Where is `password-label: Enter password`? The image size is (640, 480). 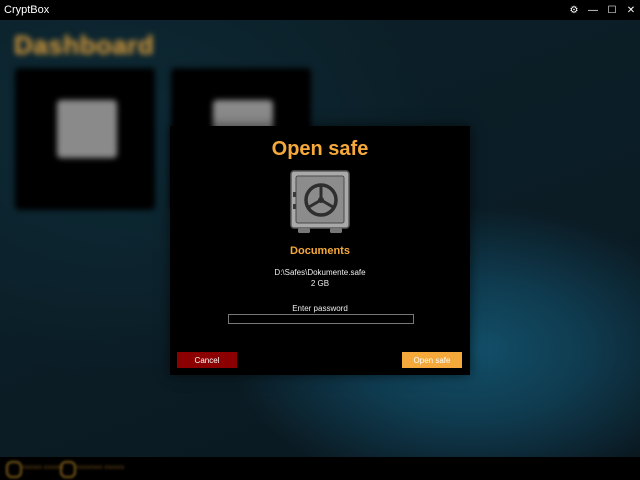 password-label: Enter password is located at coordinates (320, 308).